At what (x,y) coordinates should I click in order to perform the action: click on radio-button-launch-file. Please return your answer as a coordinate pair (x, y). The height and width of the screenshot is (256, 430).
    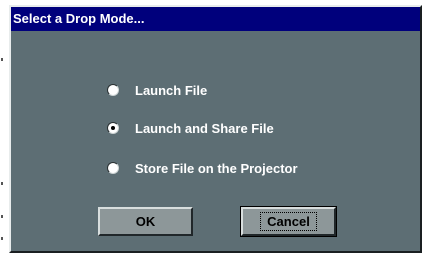
    Looking at the image, I should click on (113, 90).